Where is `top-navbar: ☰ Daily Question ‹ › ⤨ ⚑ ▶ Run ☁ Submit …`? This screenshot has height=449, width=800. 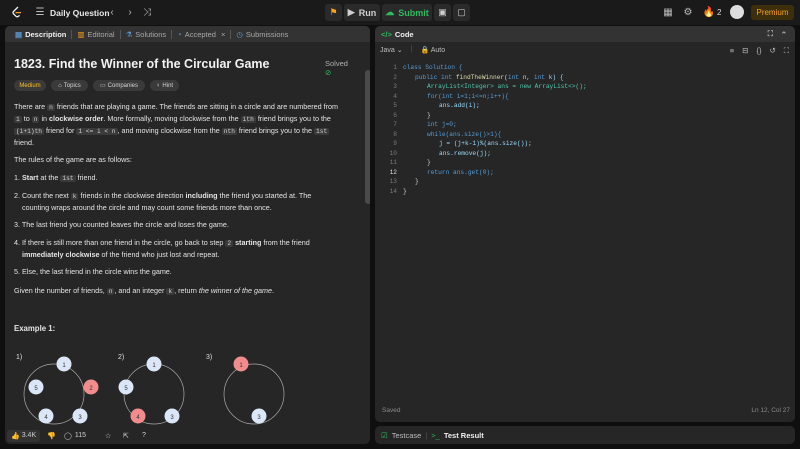
top-navbar: ☰ Daily Question ‹ › ⤨ ⚑ ▶ Run ☁ Submit … is located at coordinates (400, 12).